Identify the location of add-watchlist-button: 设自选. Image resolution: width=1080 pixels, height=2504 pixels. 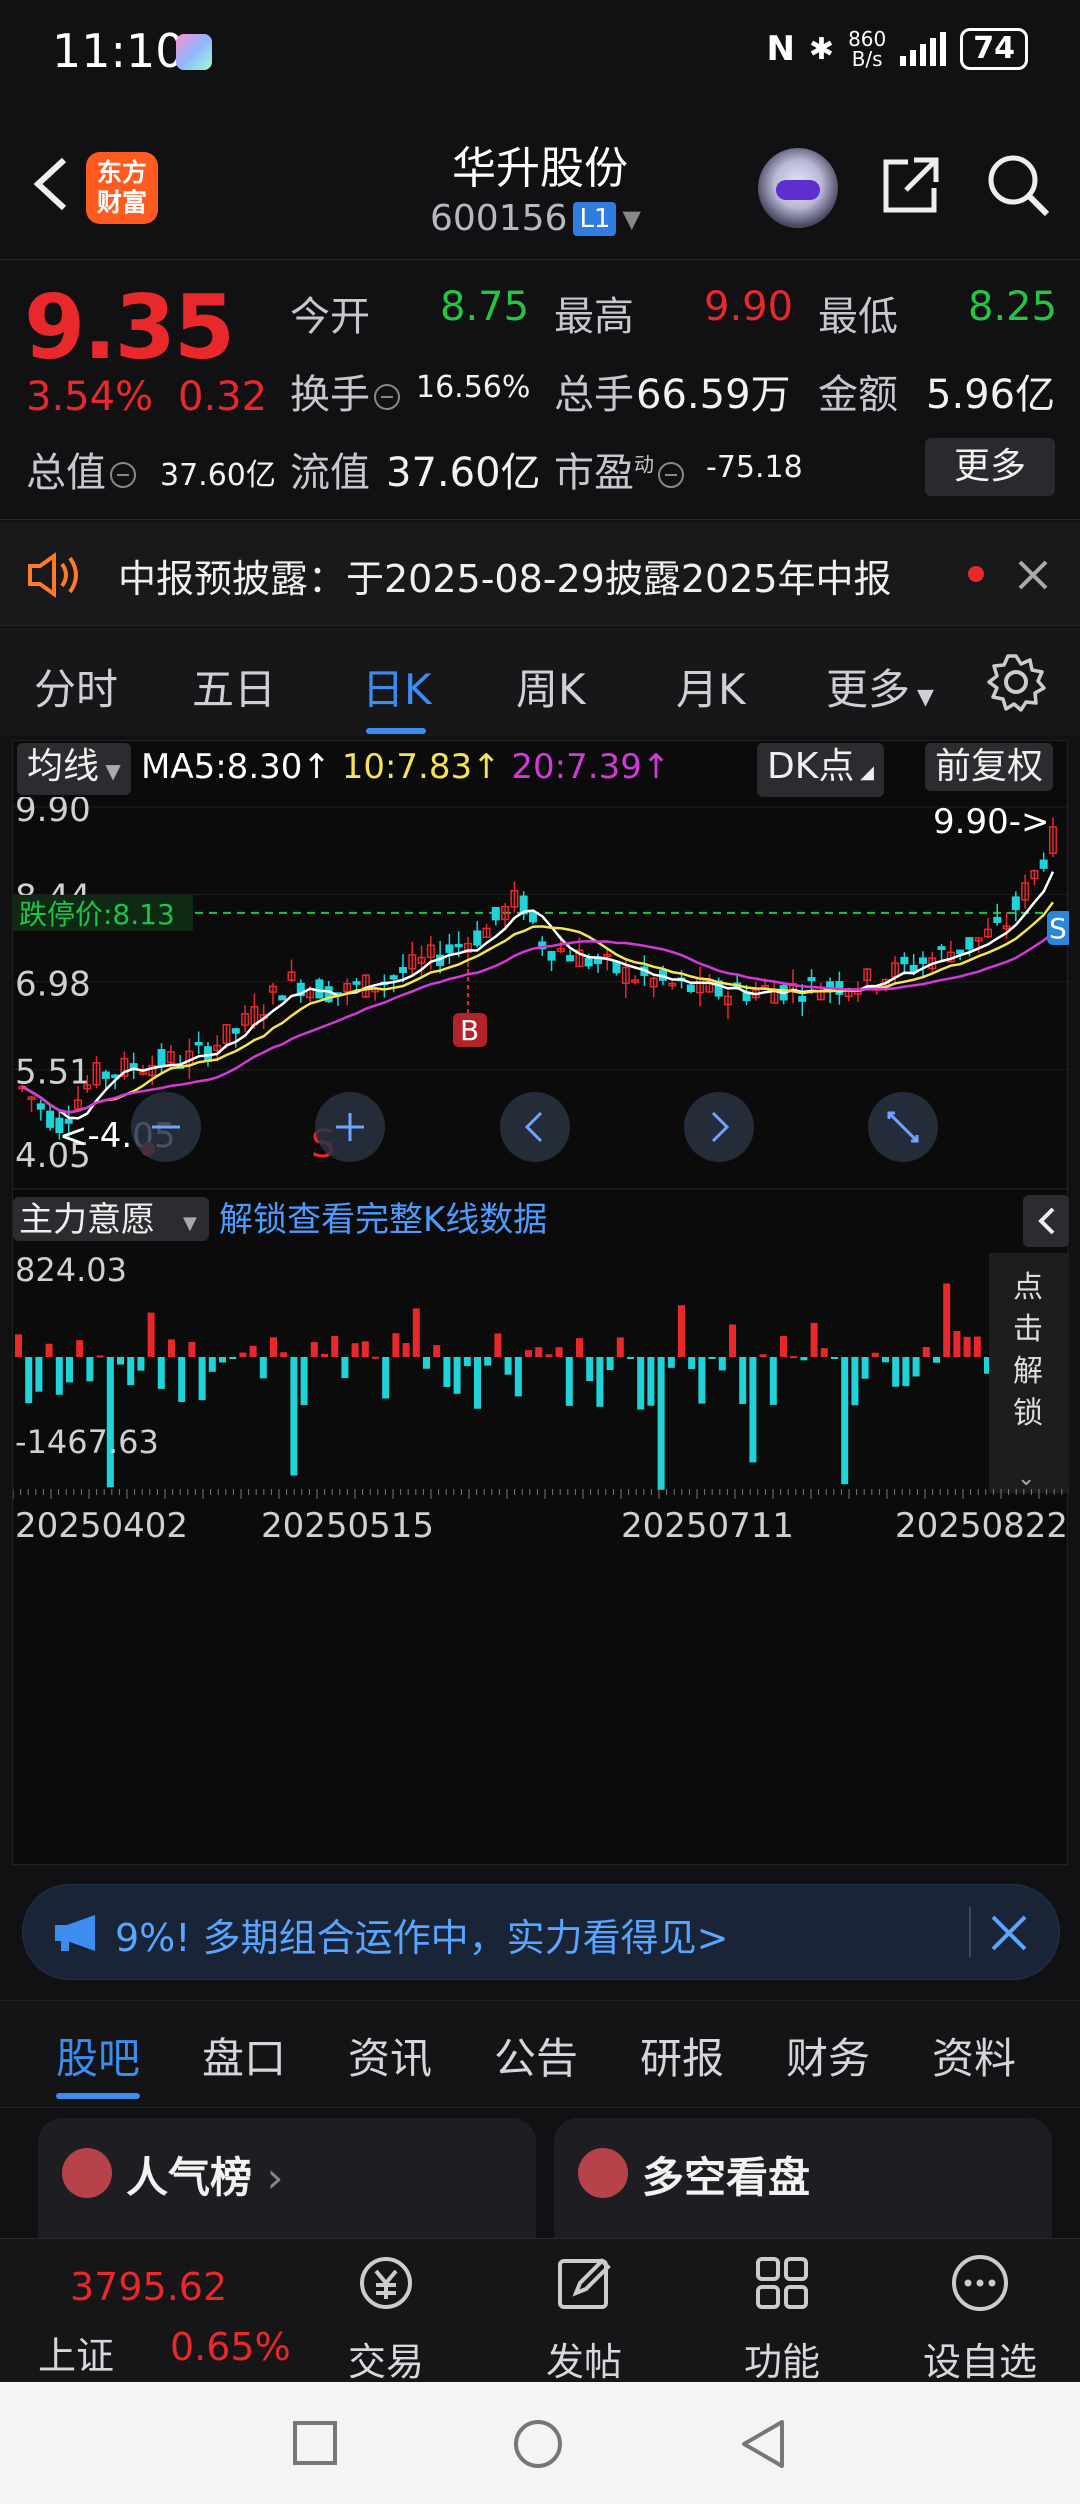
(980, 2311).